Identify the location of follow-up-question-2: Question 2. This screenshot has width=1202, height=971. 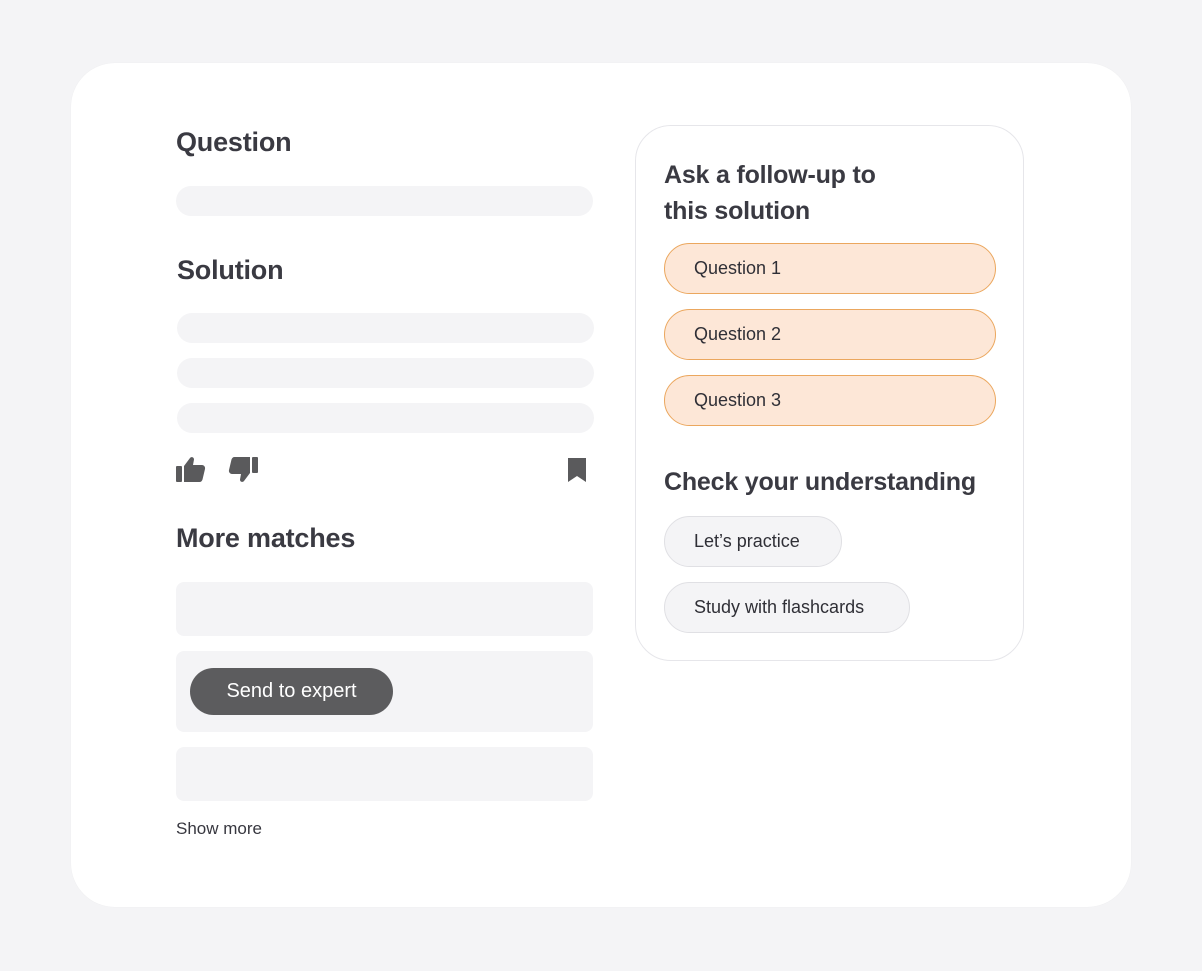
(830, 334).